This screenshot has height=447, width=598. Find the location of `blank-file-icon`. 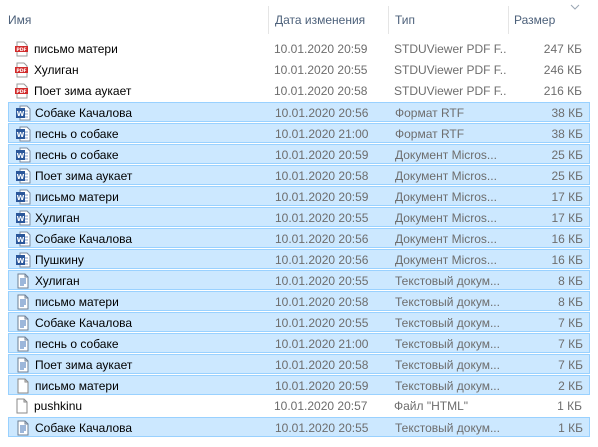

blank-file-icon is located at coordinates (22, 406).